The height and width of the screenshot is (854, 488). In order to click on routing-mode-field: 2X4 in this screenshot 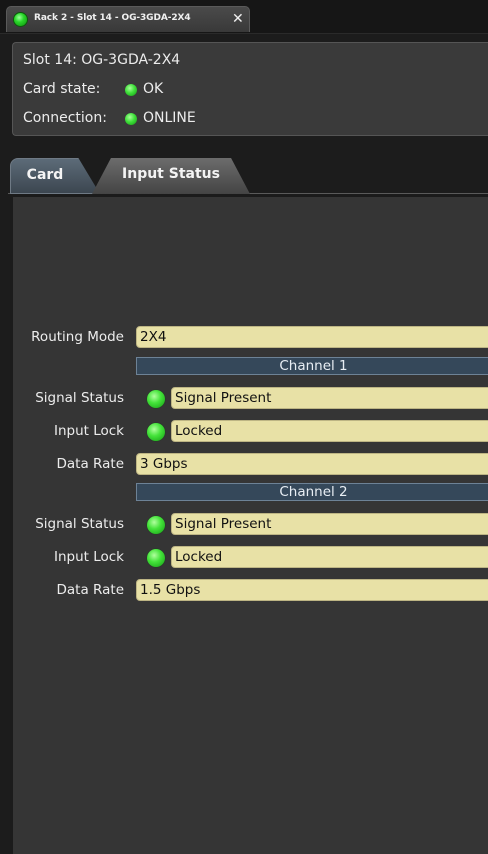, I will do `click(312, 337)`.